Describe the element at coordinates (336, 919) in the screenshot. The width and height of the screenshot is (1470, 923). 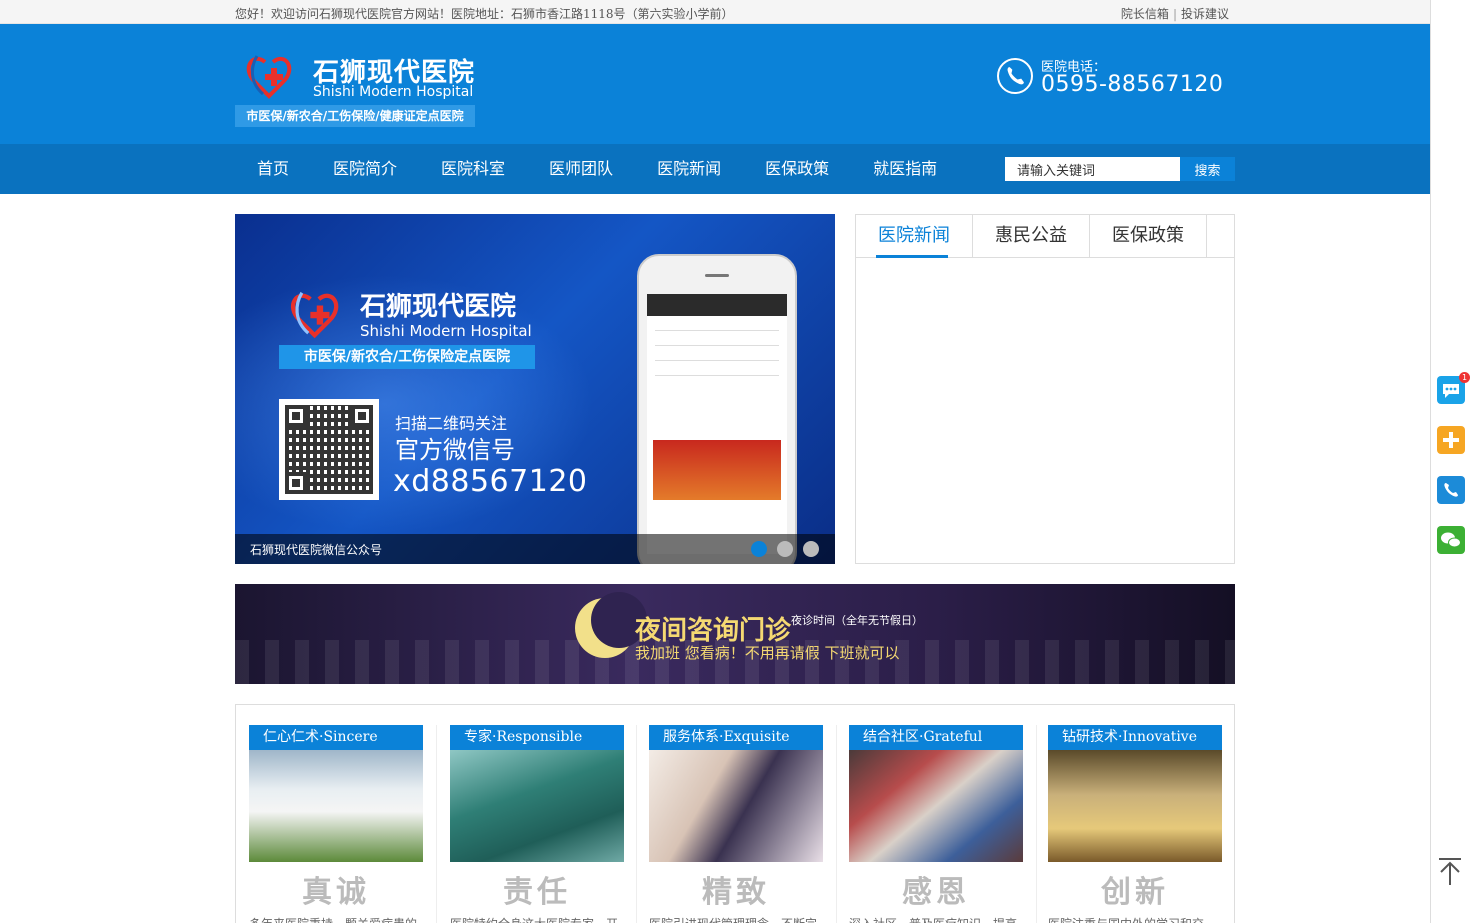
I see `value-card-desc: 多年来医院秉持一颗关爱病患的` at that location.